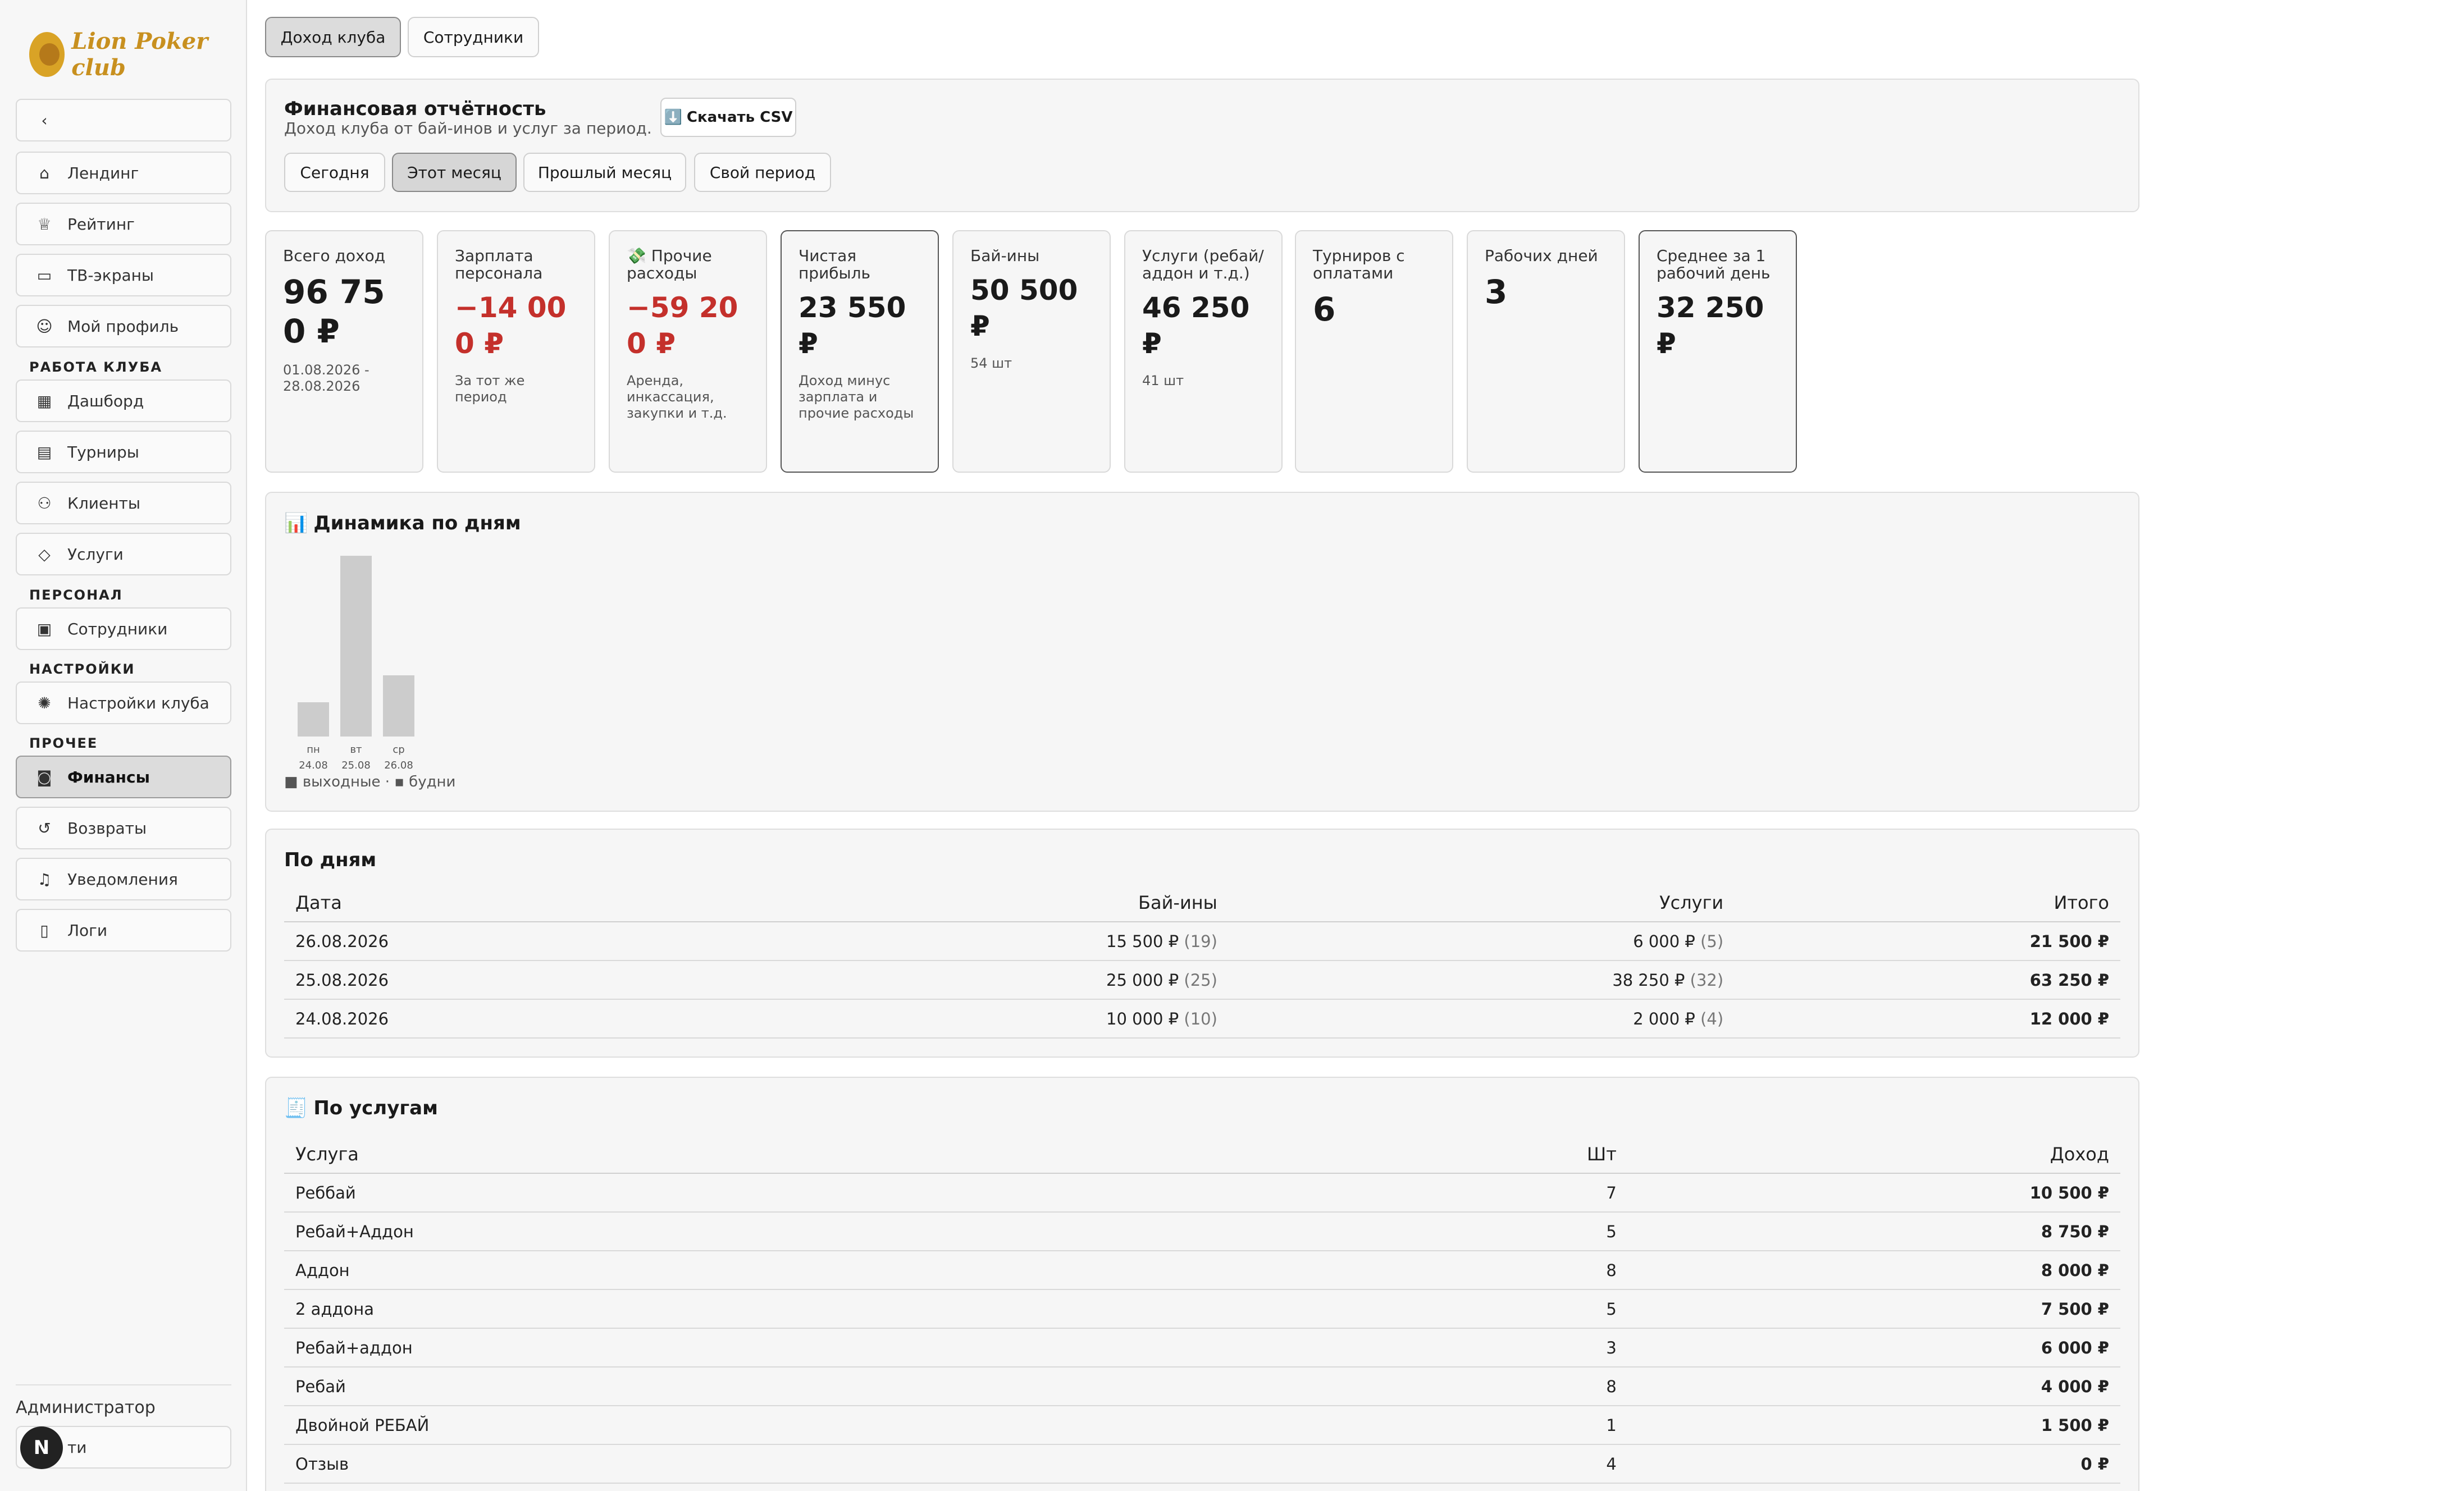 Image resolution: width=2464 pixels, height=1491 pixels. I want to click on sidebar-item-dashboard: ▦ Дашборд, so click(123, 400).